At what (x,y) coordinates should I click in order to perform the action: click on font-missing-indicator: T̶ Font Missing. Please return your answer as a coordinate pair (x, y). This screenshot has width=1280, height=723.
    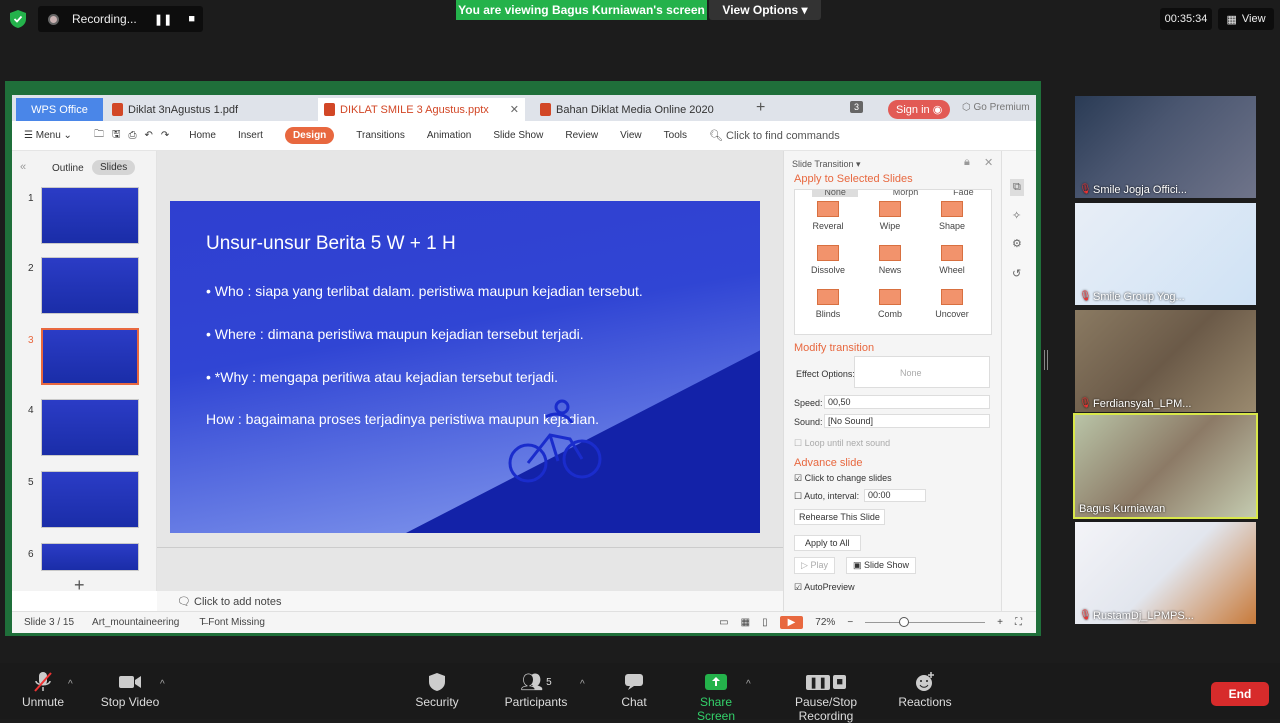
    Looking at the image, I should click on (232, 622).